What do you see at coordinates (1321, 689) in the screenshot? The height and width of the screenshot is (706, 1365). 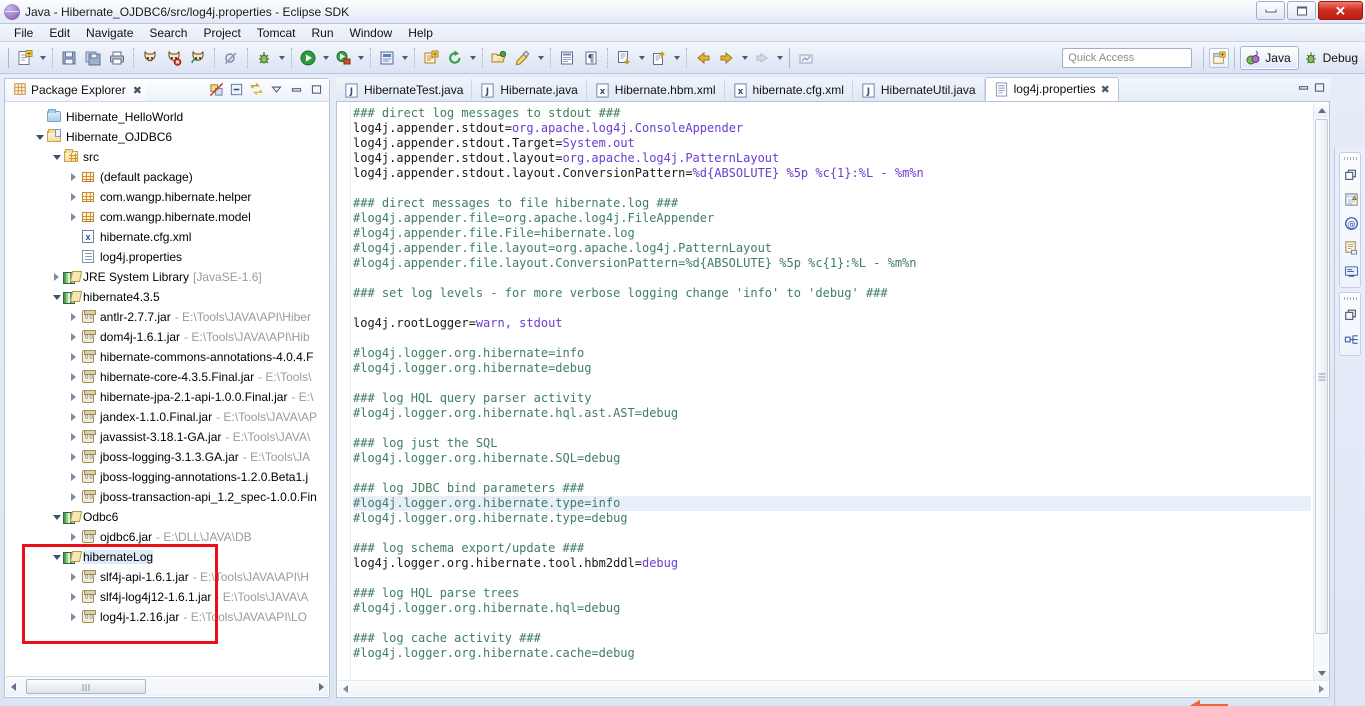 I see `editor-hscroll-right-icon` at bounding box center [1321, 689].